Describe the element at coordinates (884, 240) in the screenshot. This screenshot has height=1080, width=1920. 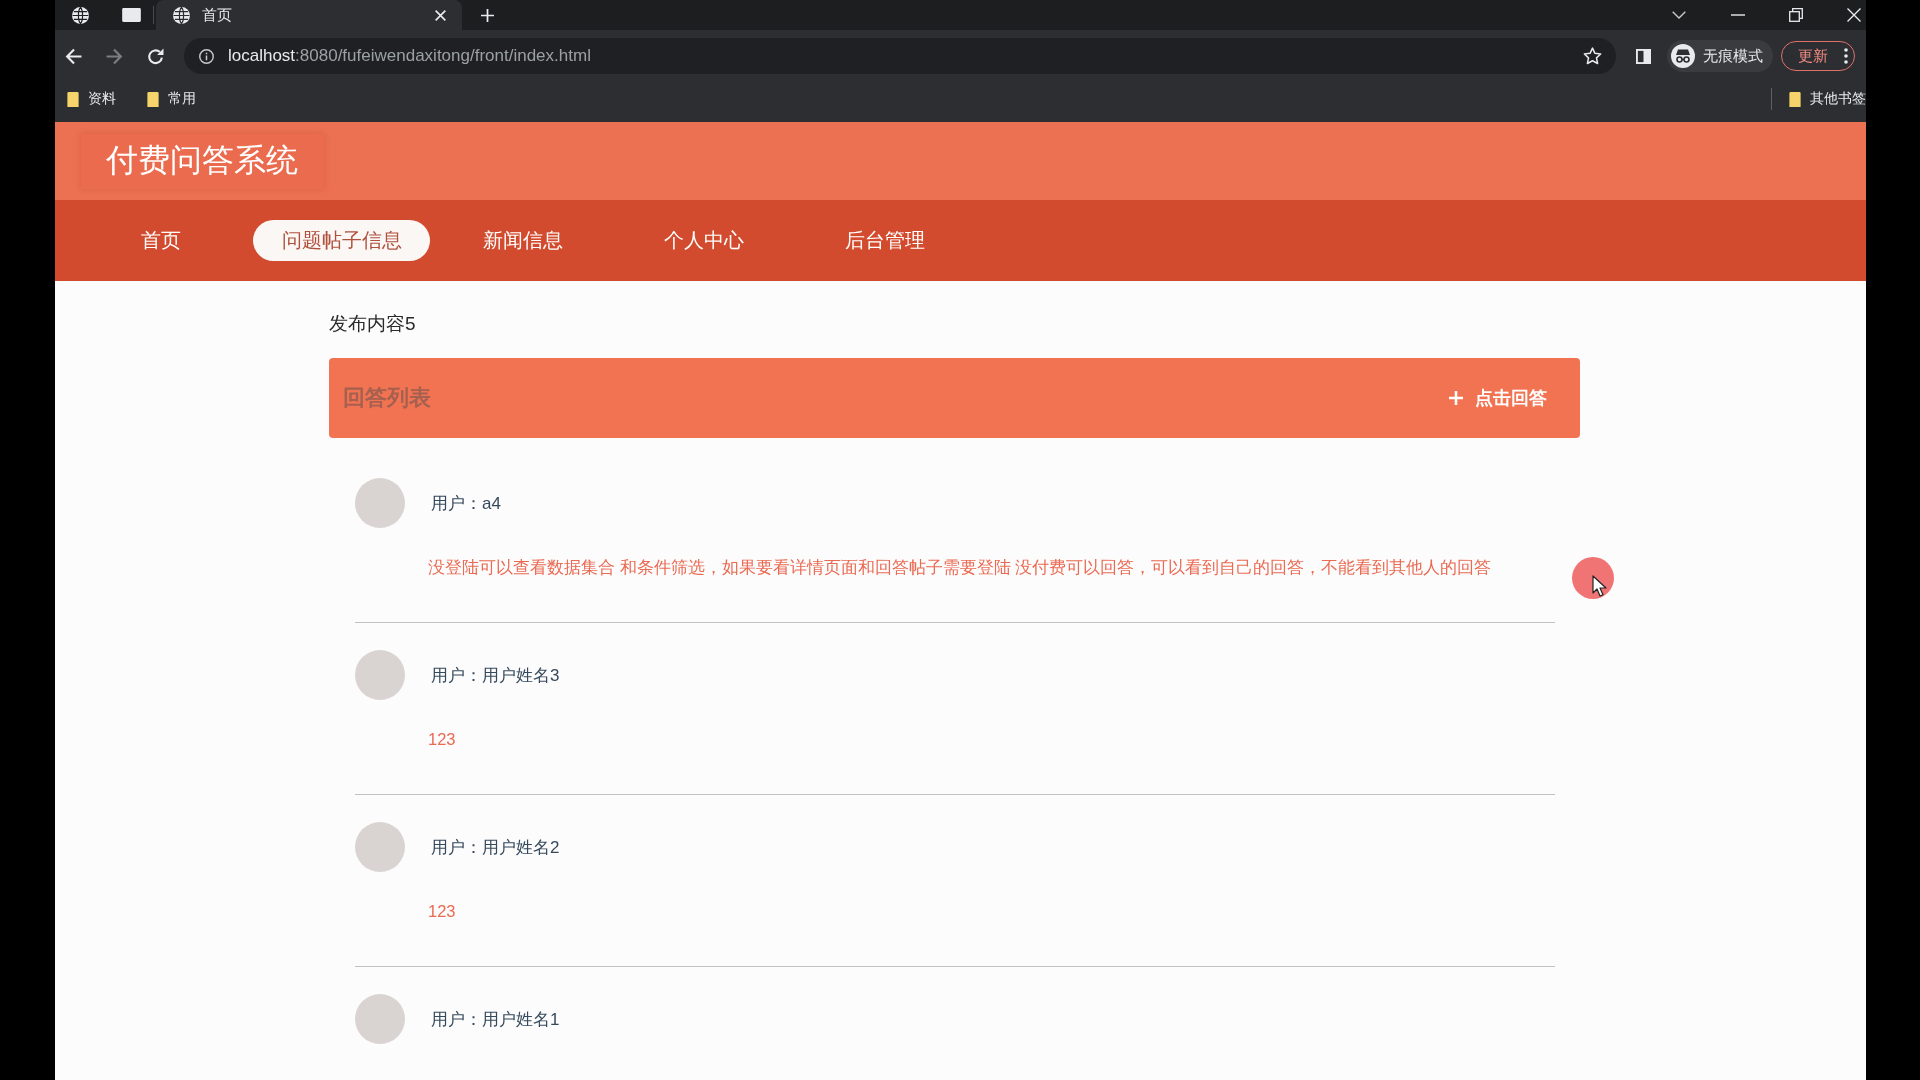
I see `nav-link: 后台管理` at that location.